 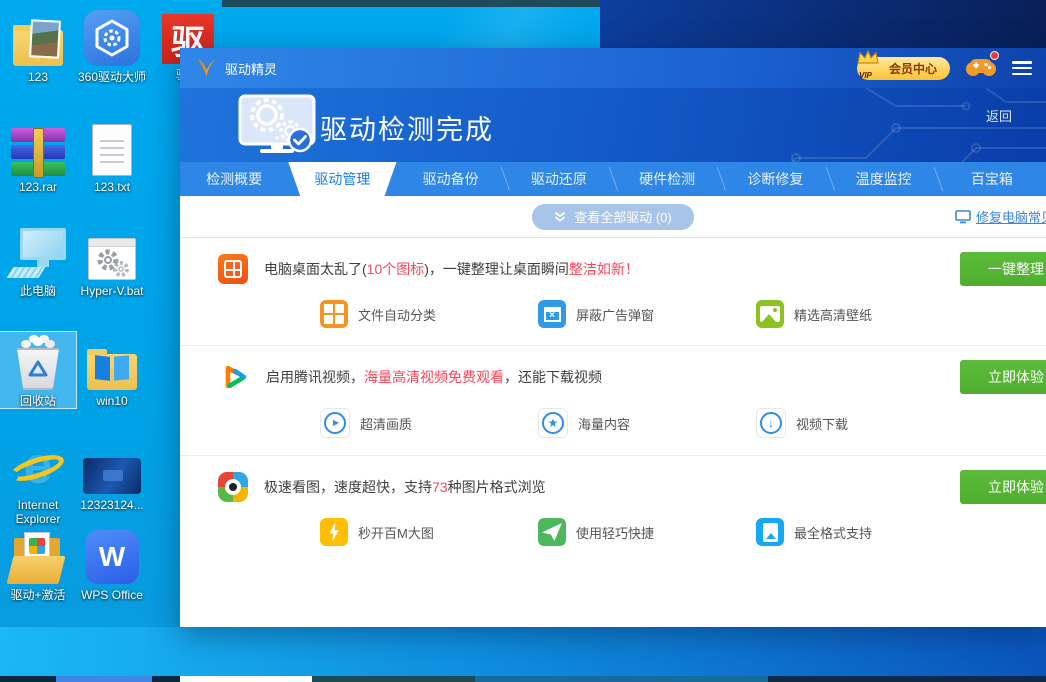 I want to click on view-all-drivers-button: 查看全部驱动 (0), so click(x=613, y=216).